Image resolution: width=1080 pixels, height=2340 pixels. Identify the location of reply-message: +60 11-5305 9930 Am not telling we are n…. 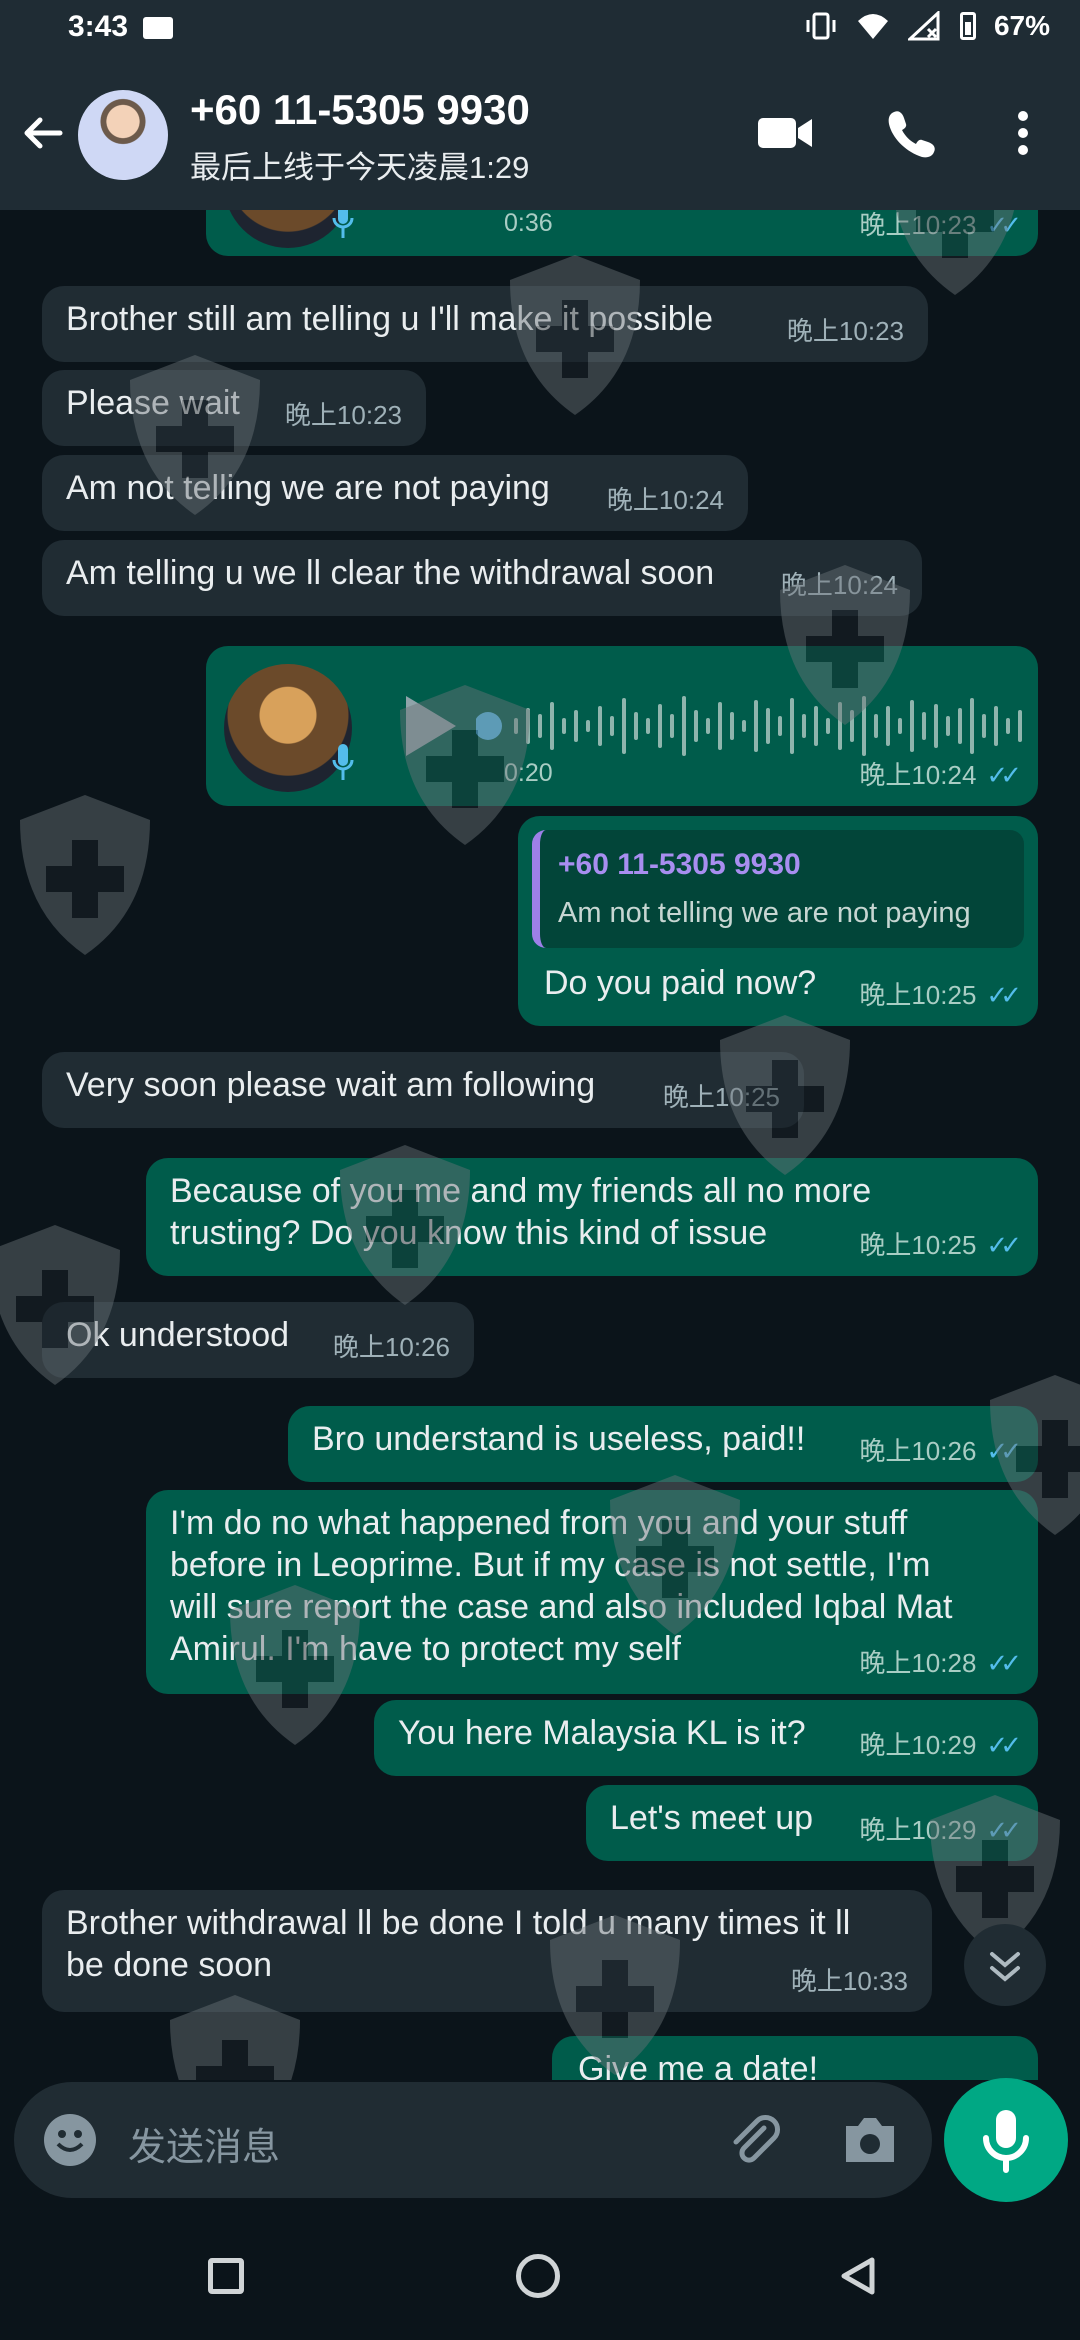
(778, 921).